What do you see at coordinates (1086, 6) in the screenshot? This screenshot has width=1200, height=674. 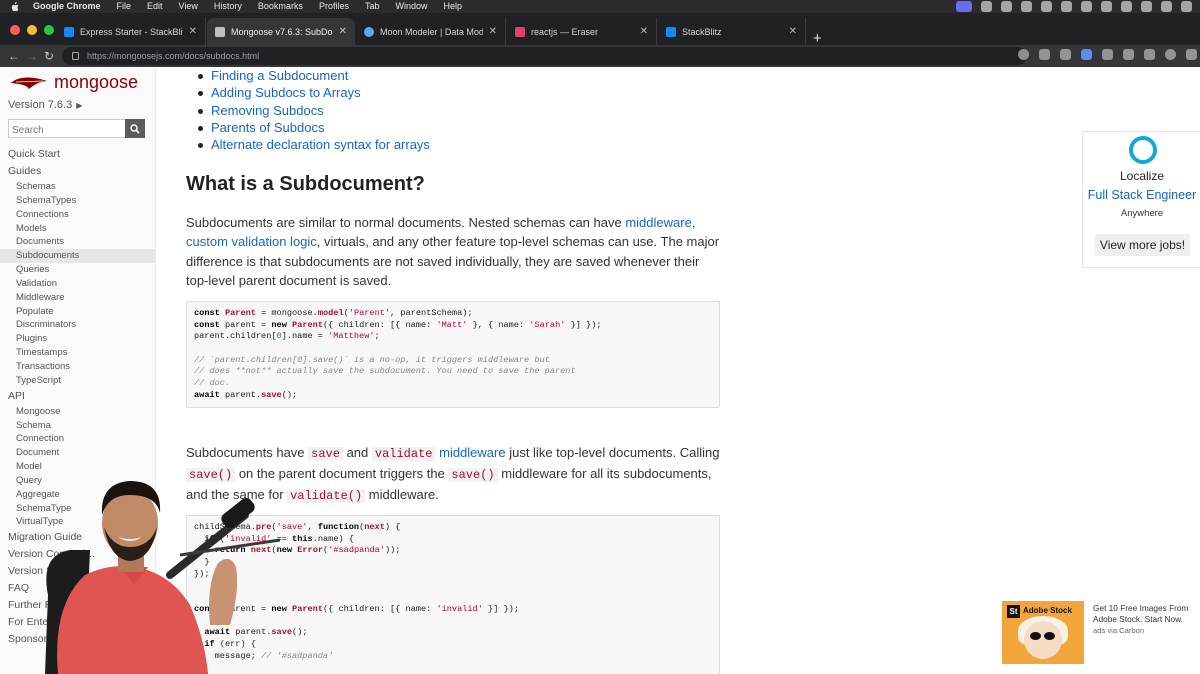 I see `bluetooth-icon` at bounding box center [1086, 6].